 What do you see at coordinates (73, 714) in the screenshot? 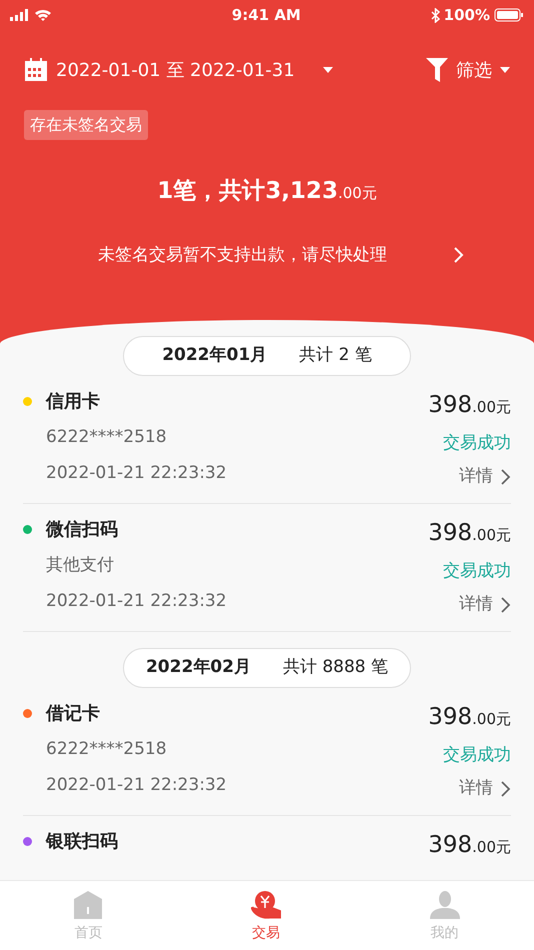
I see `transaction-type: 借记卡` at bounding box center [73, 714].